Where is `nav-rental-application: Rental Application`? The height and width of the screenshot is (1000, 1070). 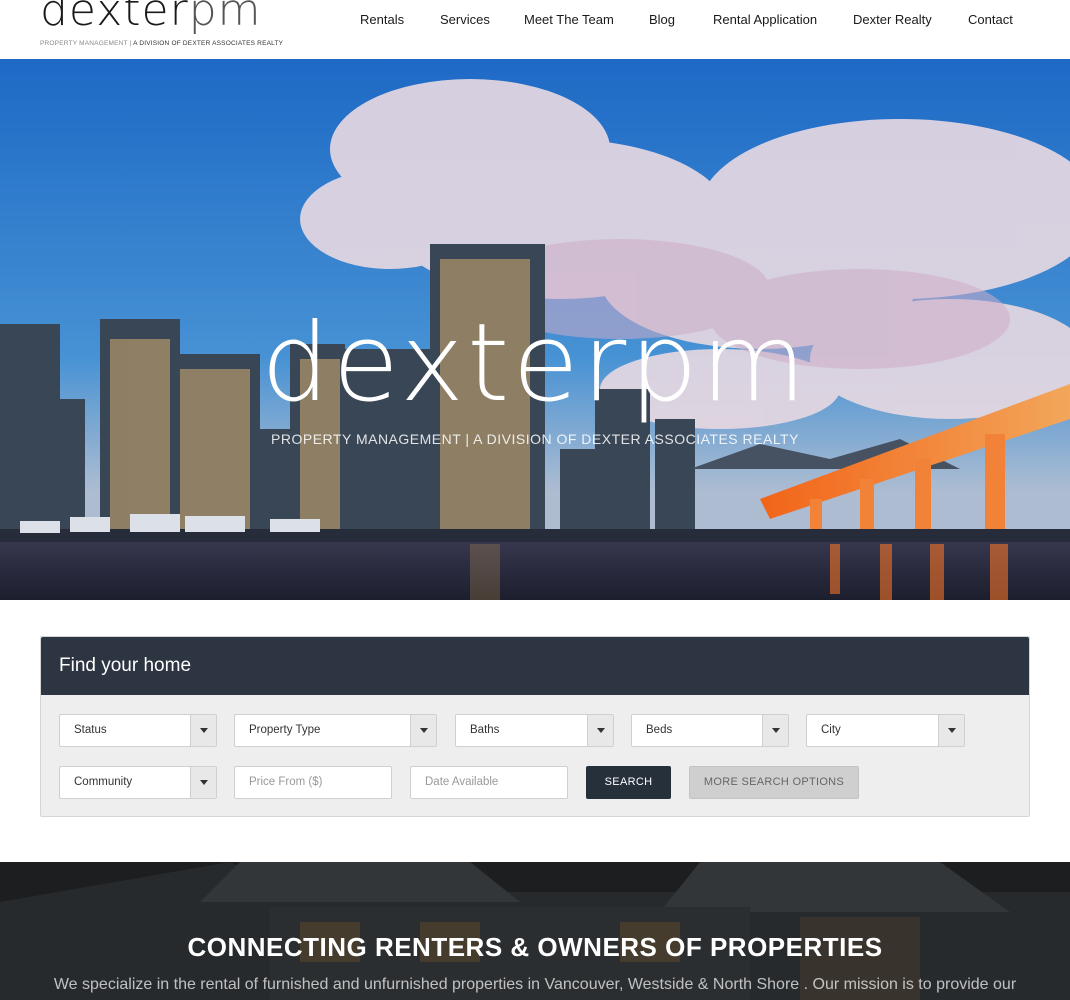
nav-rental-application: Rental Application is located at coordinates (765, 19).